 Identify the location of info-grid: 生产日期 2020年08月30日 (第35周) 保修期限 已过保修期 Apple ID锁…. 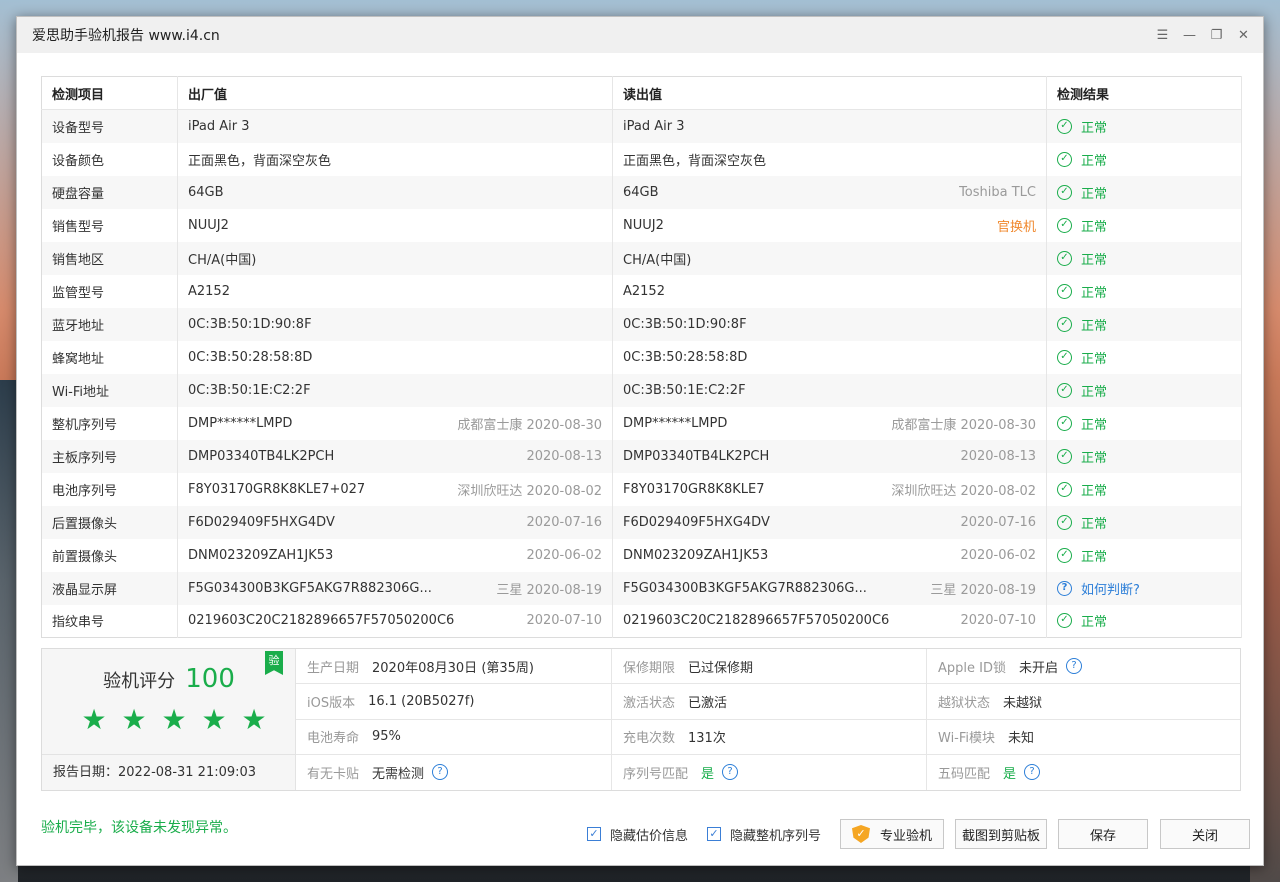
(768, 719).